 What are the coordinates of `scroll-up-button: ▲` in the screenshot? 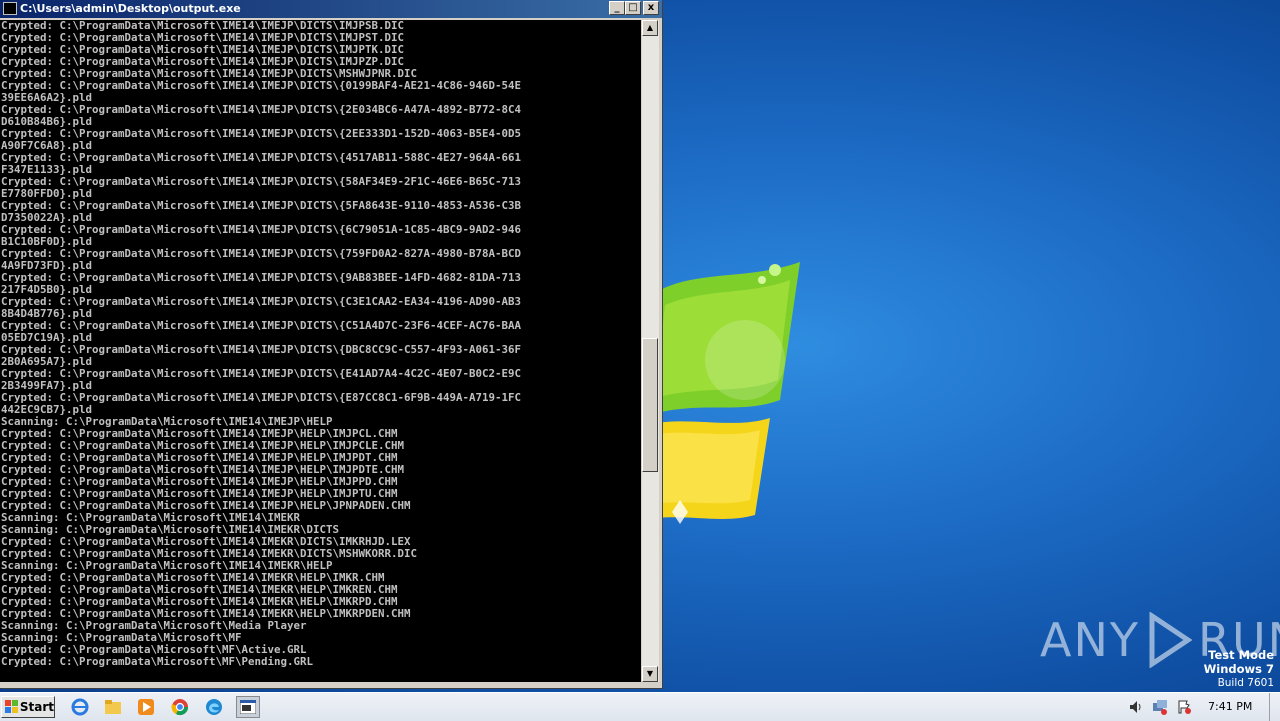 It's located at (650, 28).